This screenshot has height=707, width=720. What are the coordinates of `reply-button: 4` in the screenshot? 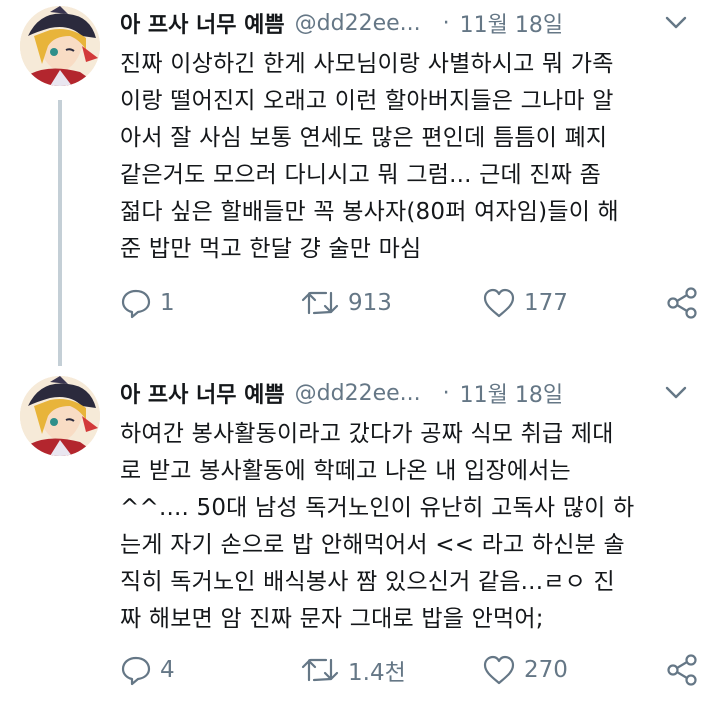 It's located at (147, 670).